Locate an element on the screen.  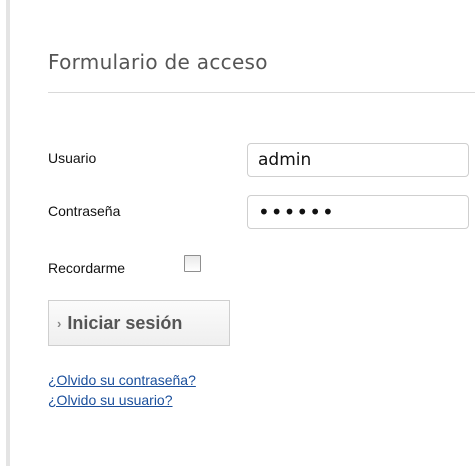
form-title: Formulario de acceso is located at coordinates (158, 62).